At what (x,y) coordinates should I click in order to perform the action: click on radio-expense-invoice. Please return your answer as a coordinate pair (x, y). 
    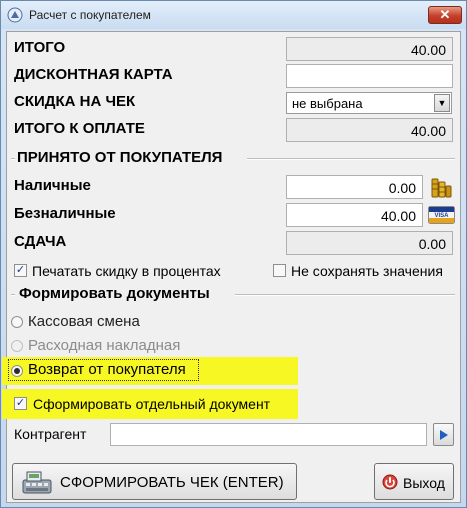
    Looking at the image, I should click on (17, 346).